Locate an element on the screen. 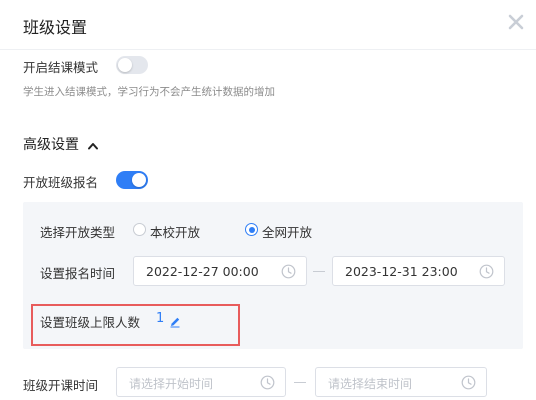  radio-school-open-label: 本校开放 is located at coordinates (175, 231).